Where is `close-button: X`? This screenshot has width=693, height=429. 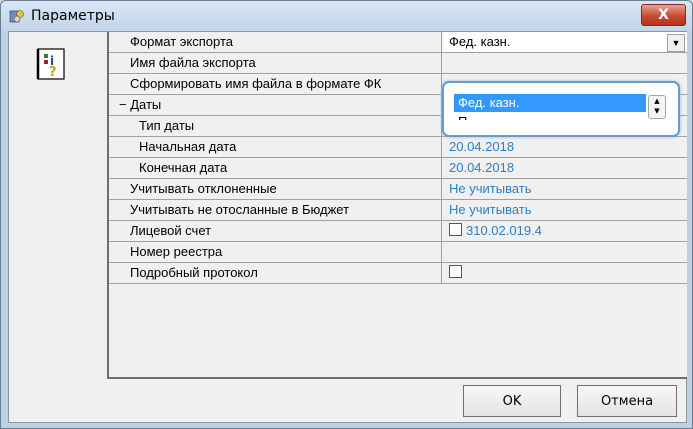
close-button: X is located at coordinates (663, 15).